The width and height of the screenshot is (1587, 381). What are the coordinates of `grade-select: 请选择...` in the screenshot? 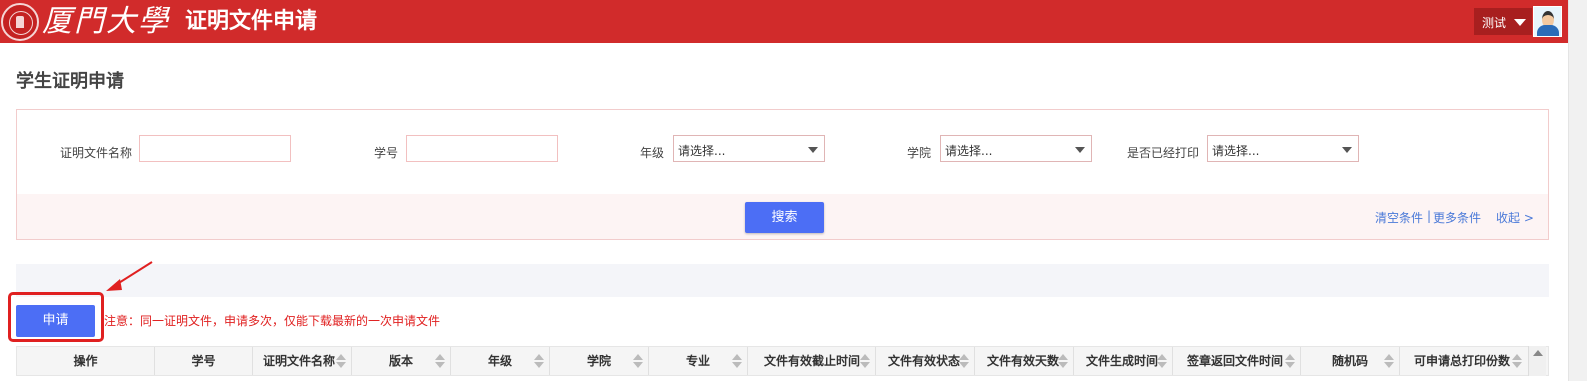 It's located at (749, 148).